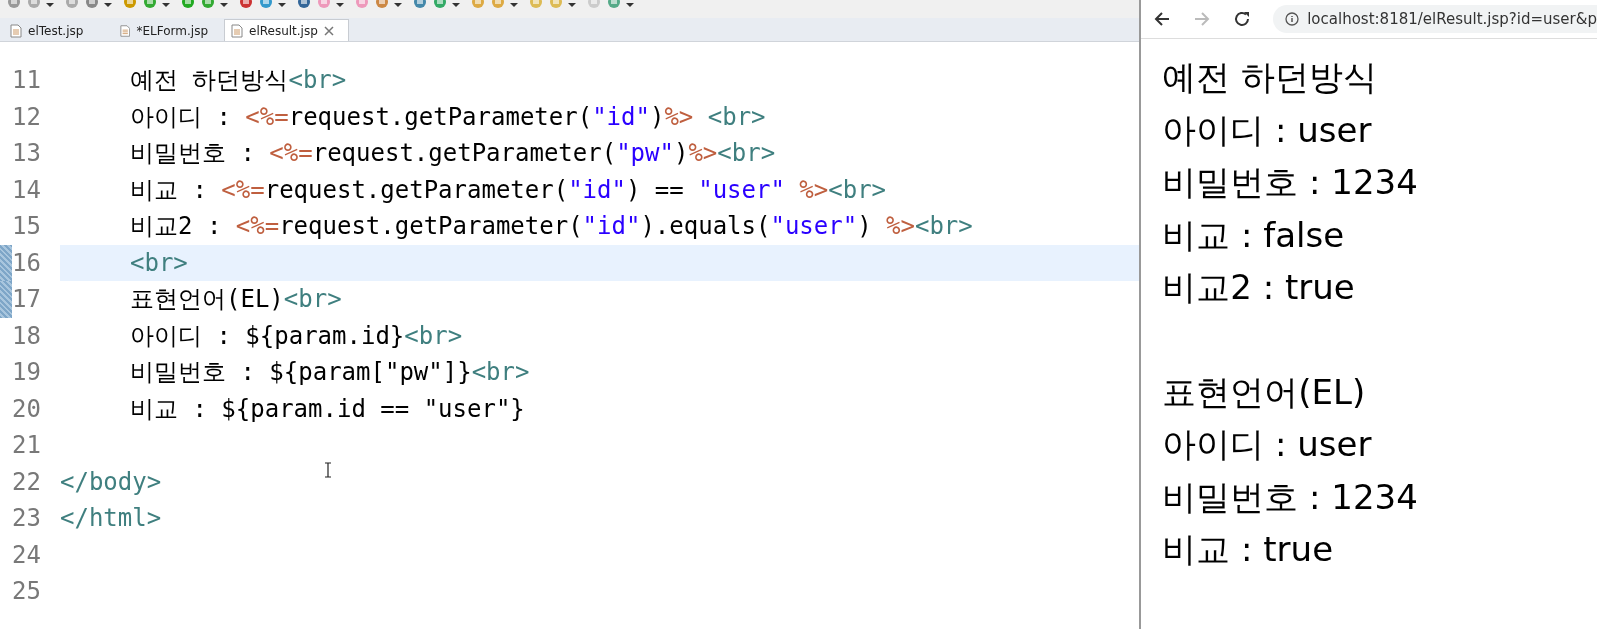 Image resolution: width=1597 pixels, height=629 pixels. Describe the element at coordinates (27, 153) in the screenshot. I see `line-number: 13` at that location.